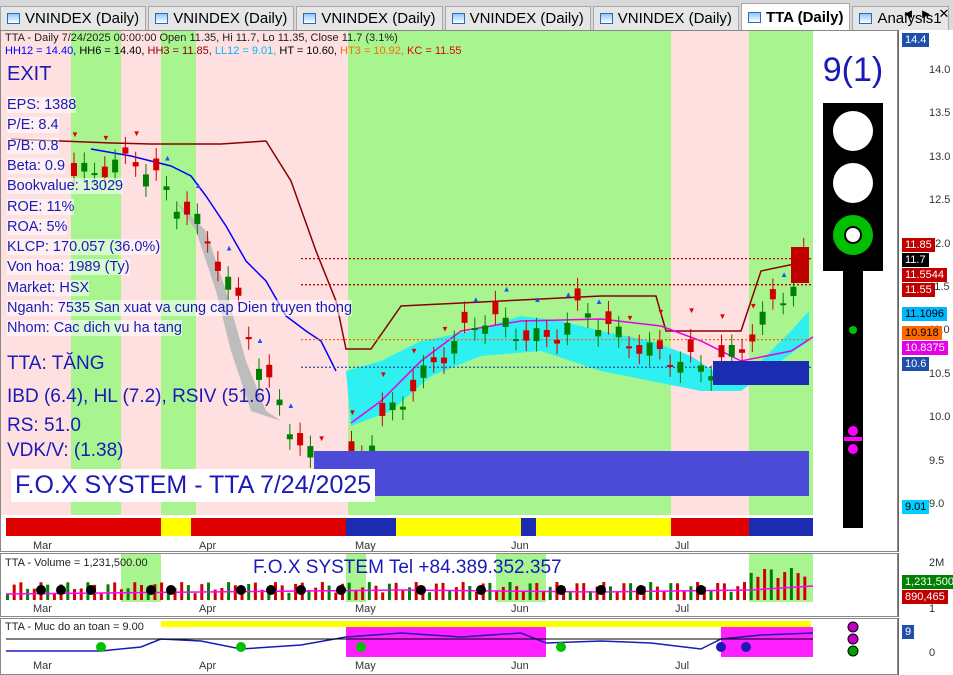 This screenshot has height=675, width=953. I want to click on indicator-value: HT3 = 10.92,, so click(374, 51).